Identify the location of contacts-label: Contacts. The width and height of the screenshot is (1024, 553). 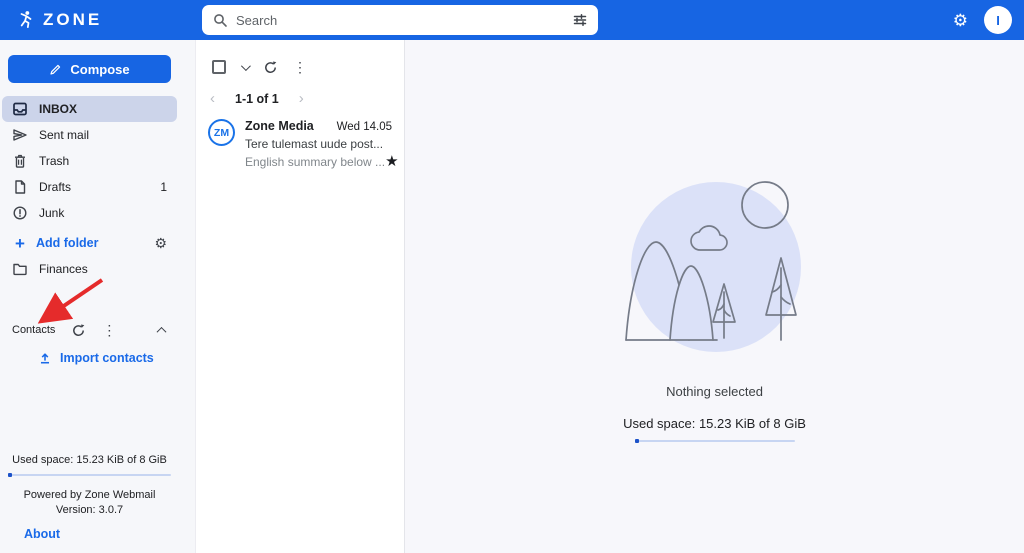
(34, 330).